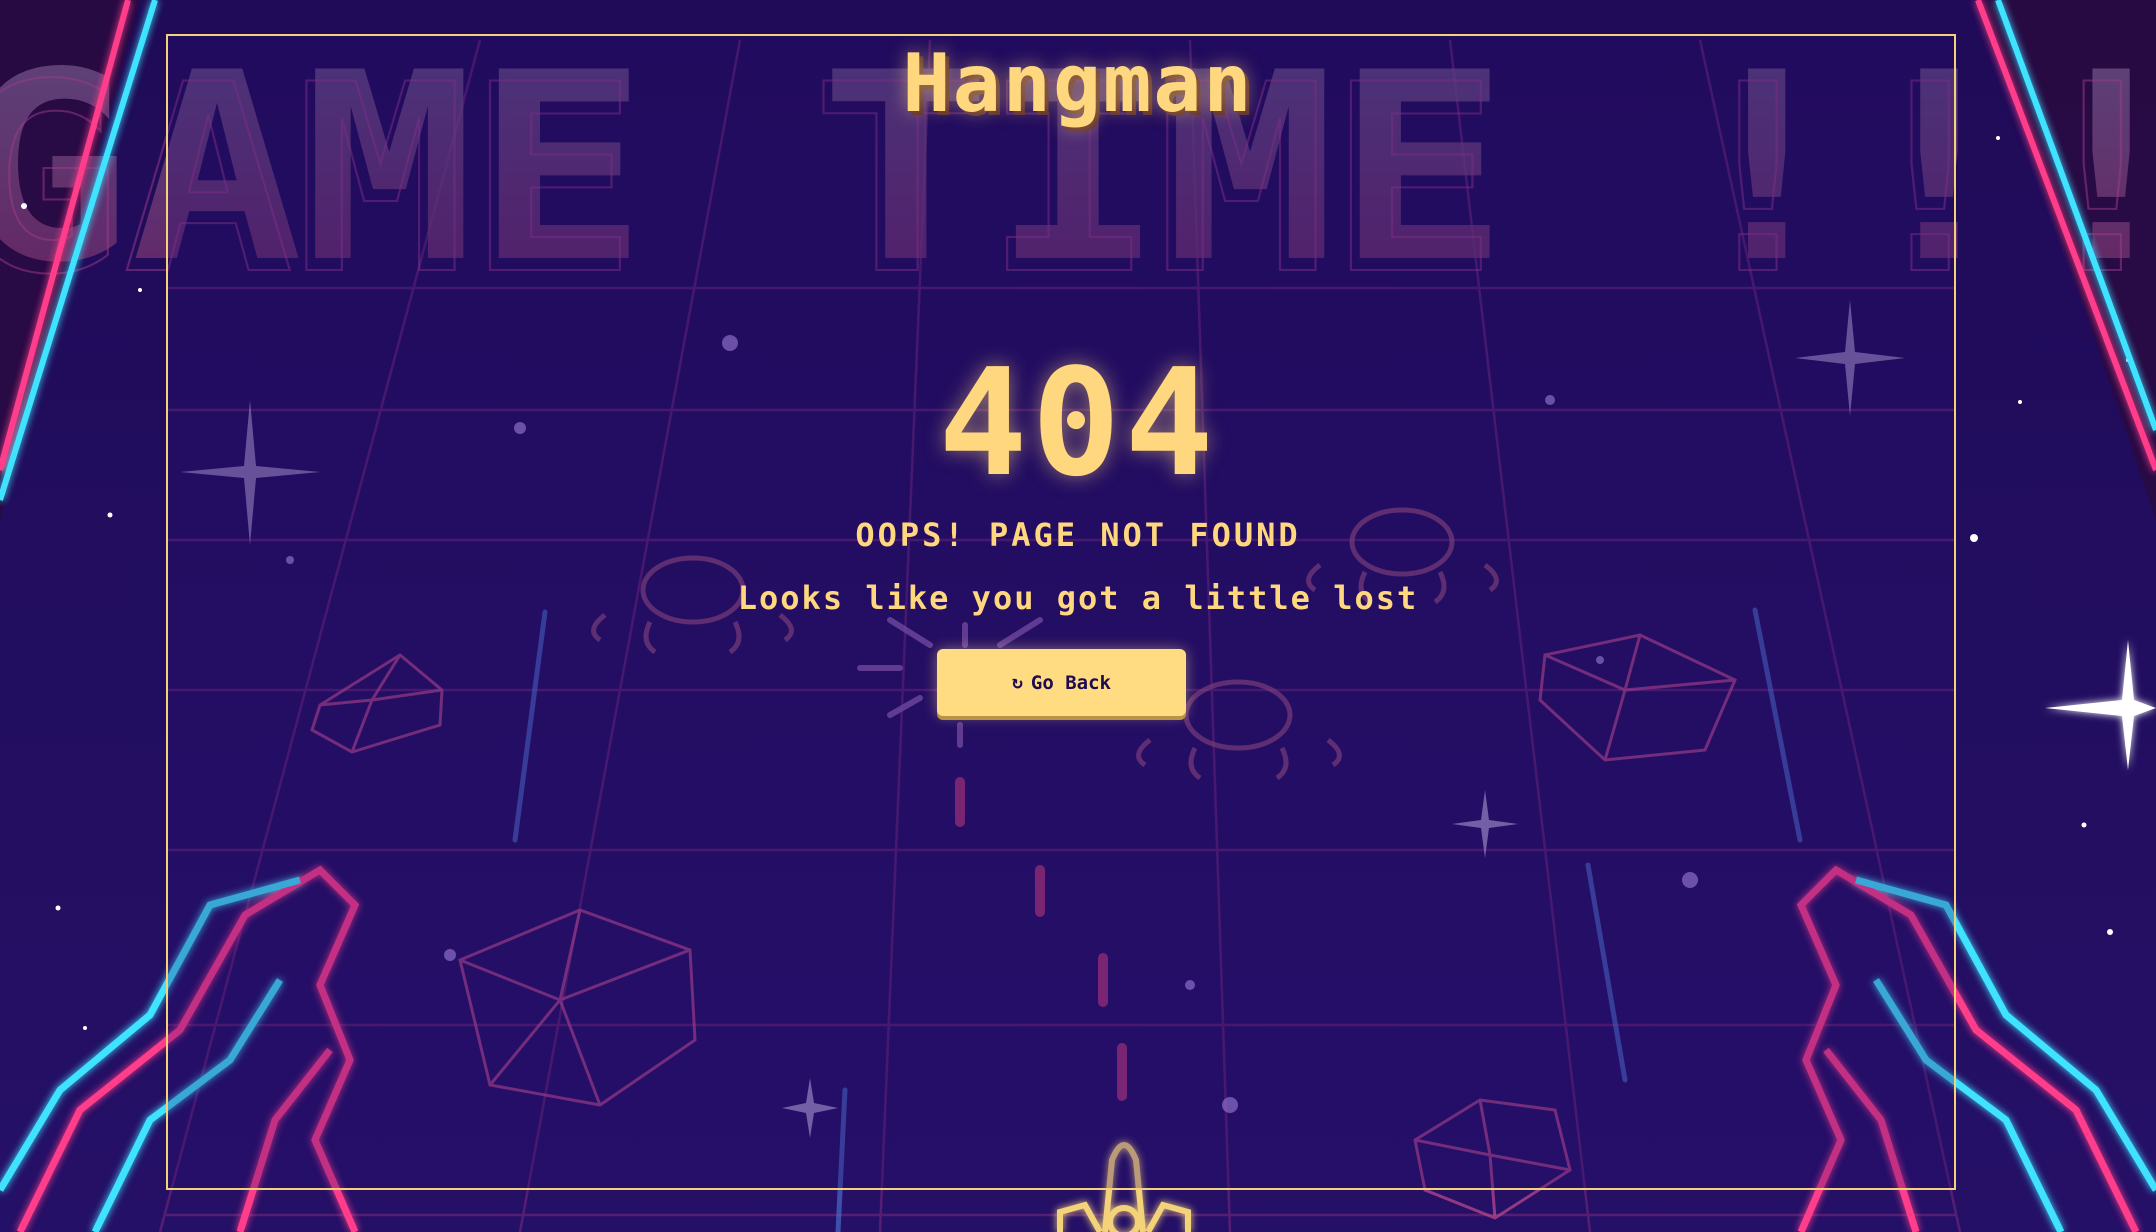 This screenshot has height=1232, width=2156. Describe the element at coordinates (1078, 598) in the screenshot. I see `error-message: Looks like you got a little lost` at that location.